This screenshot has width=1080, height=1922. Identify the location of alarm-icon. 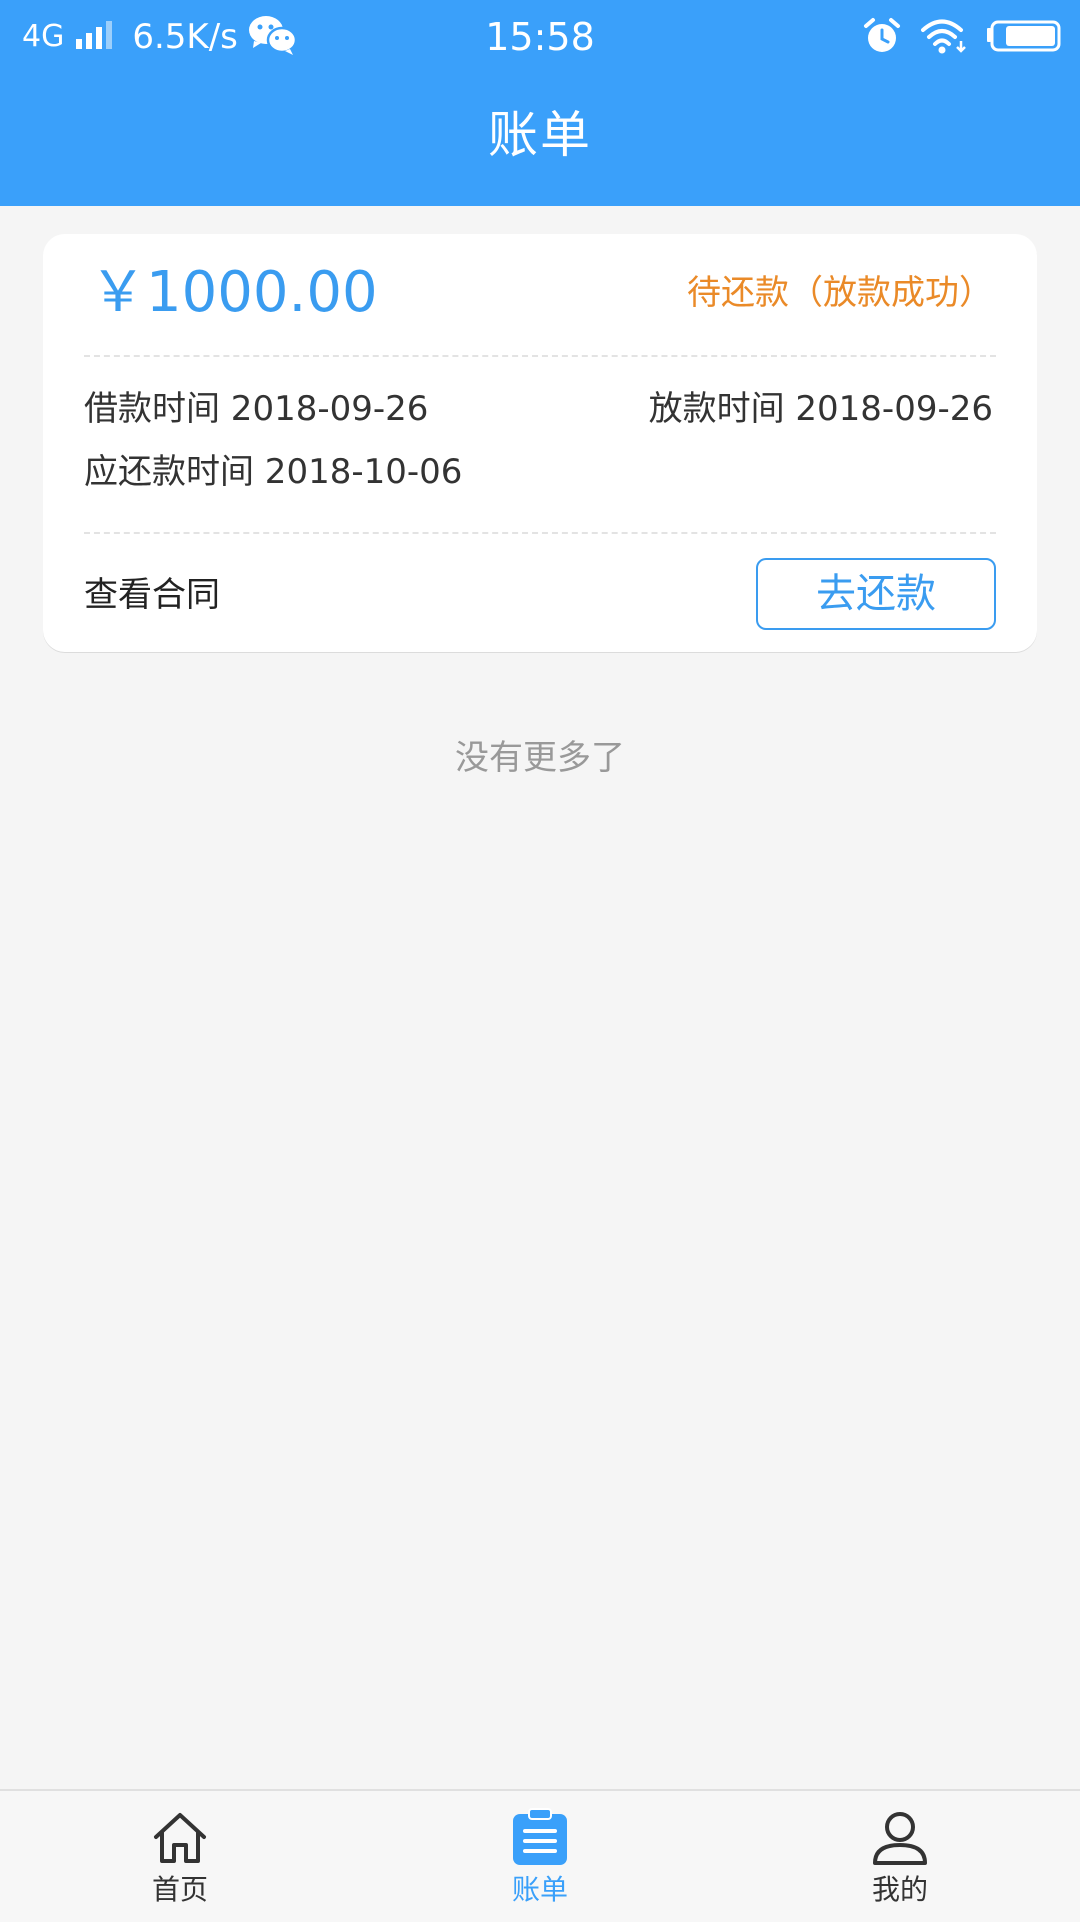
(882, 38).